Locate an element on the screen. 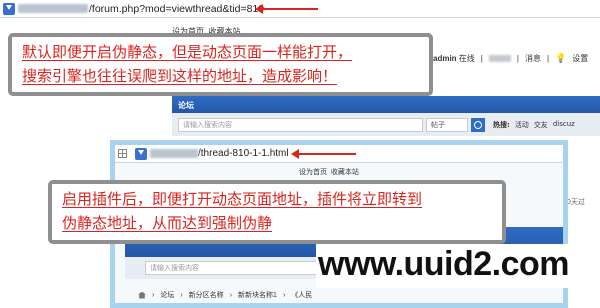 The height and width of the screenshot is (308, 600). forum-nav-bar: 论坛 is located at coordinates (386, 104).